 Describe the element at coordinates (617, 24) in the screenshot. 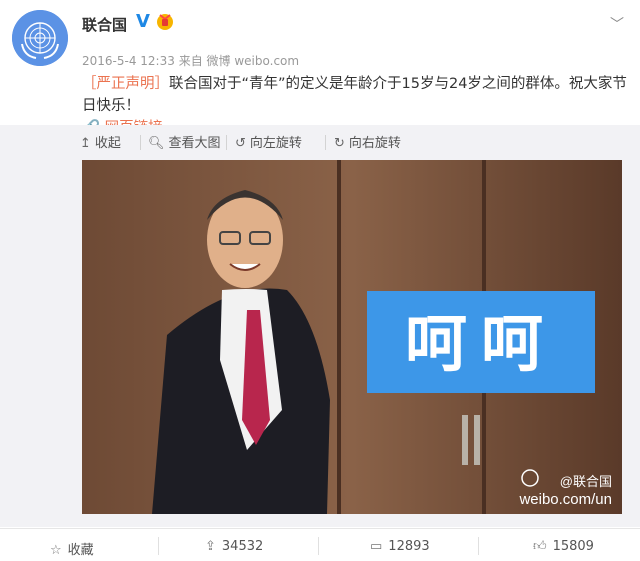

I see `chevron-down-icon: ﹀` at that location.